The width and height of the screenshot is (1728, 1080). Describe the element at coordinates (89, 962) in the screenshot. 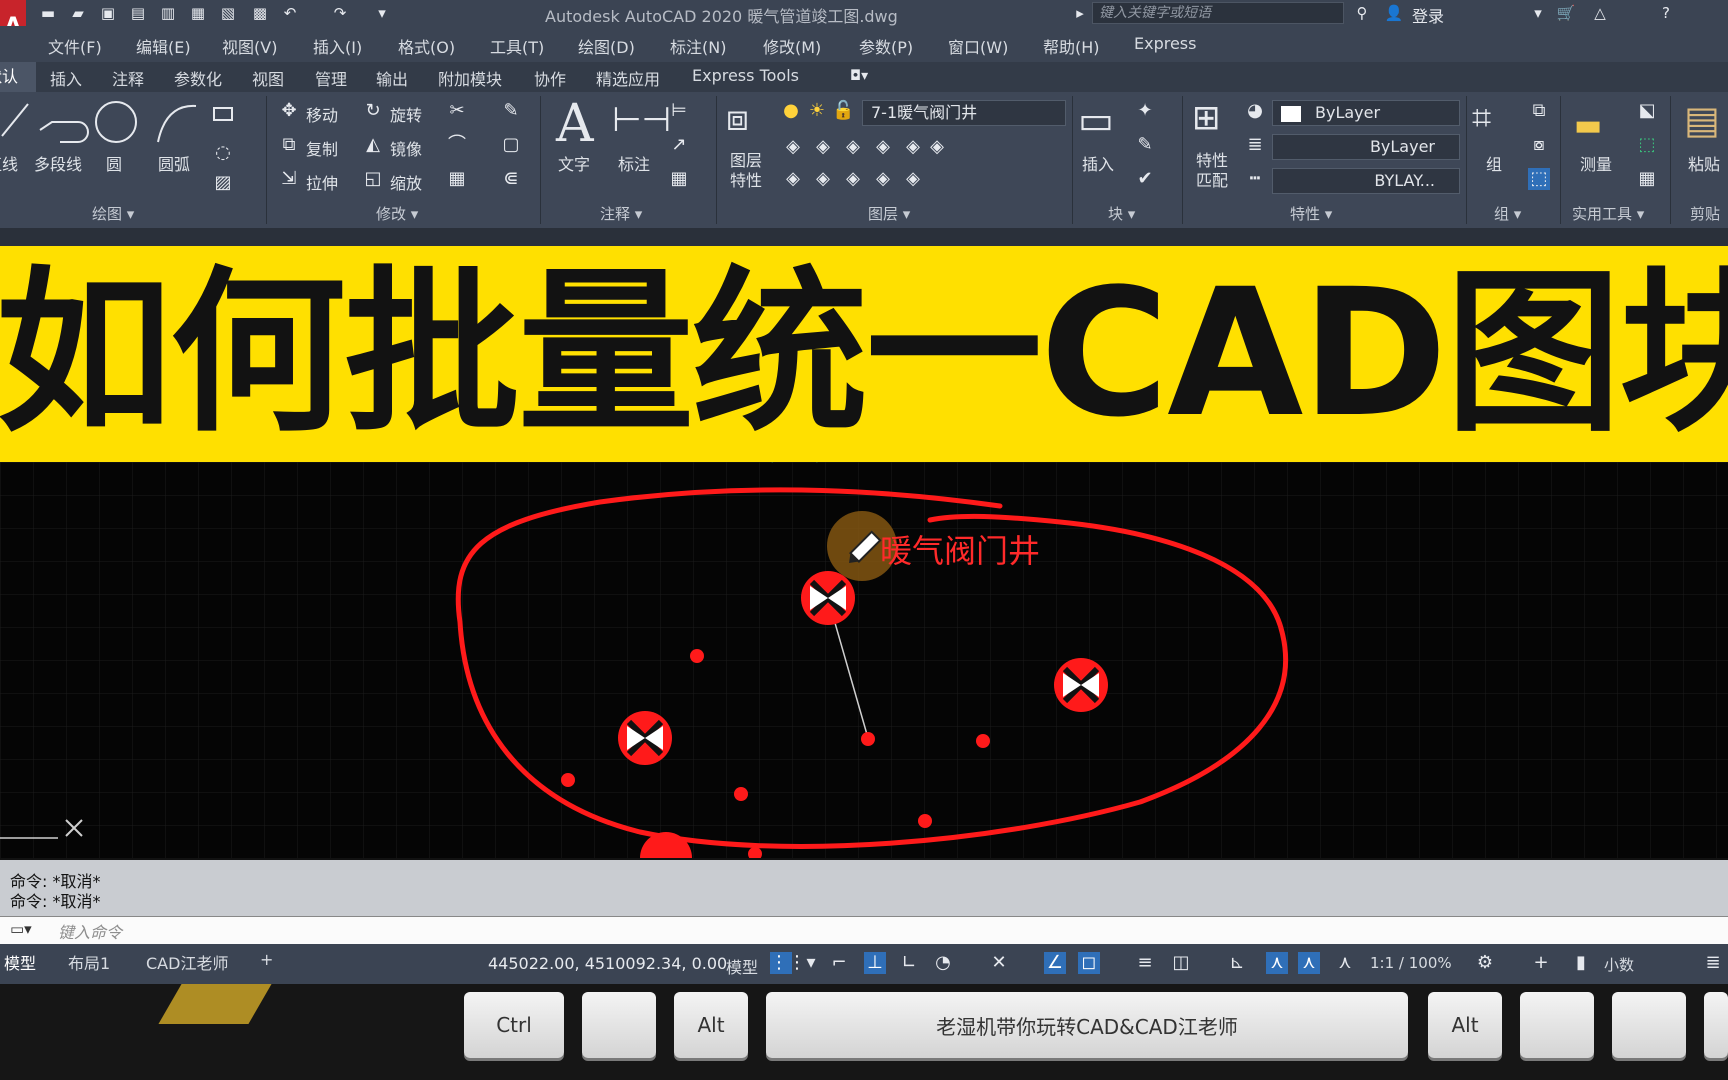

I see `tab-layout1: 布局1` at that location.